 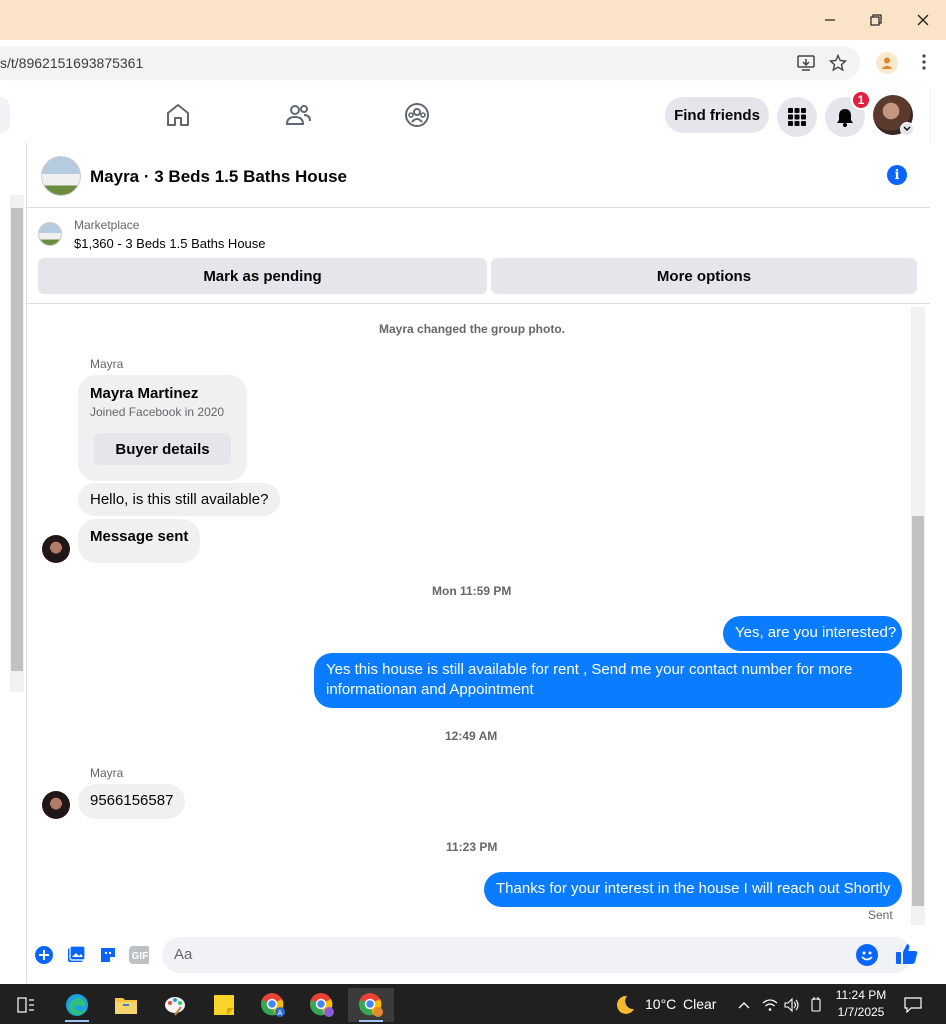 What do you see at coordinates (417, 115) in the screenshot?
I see `groups-icon` at bounding box center [417, 115].